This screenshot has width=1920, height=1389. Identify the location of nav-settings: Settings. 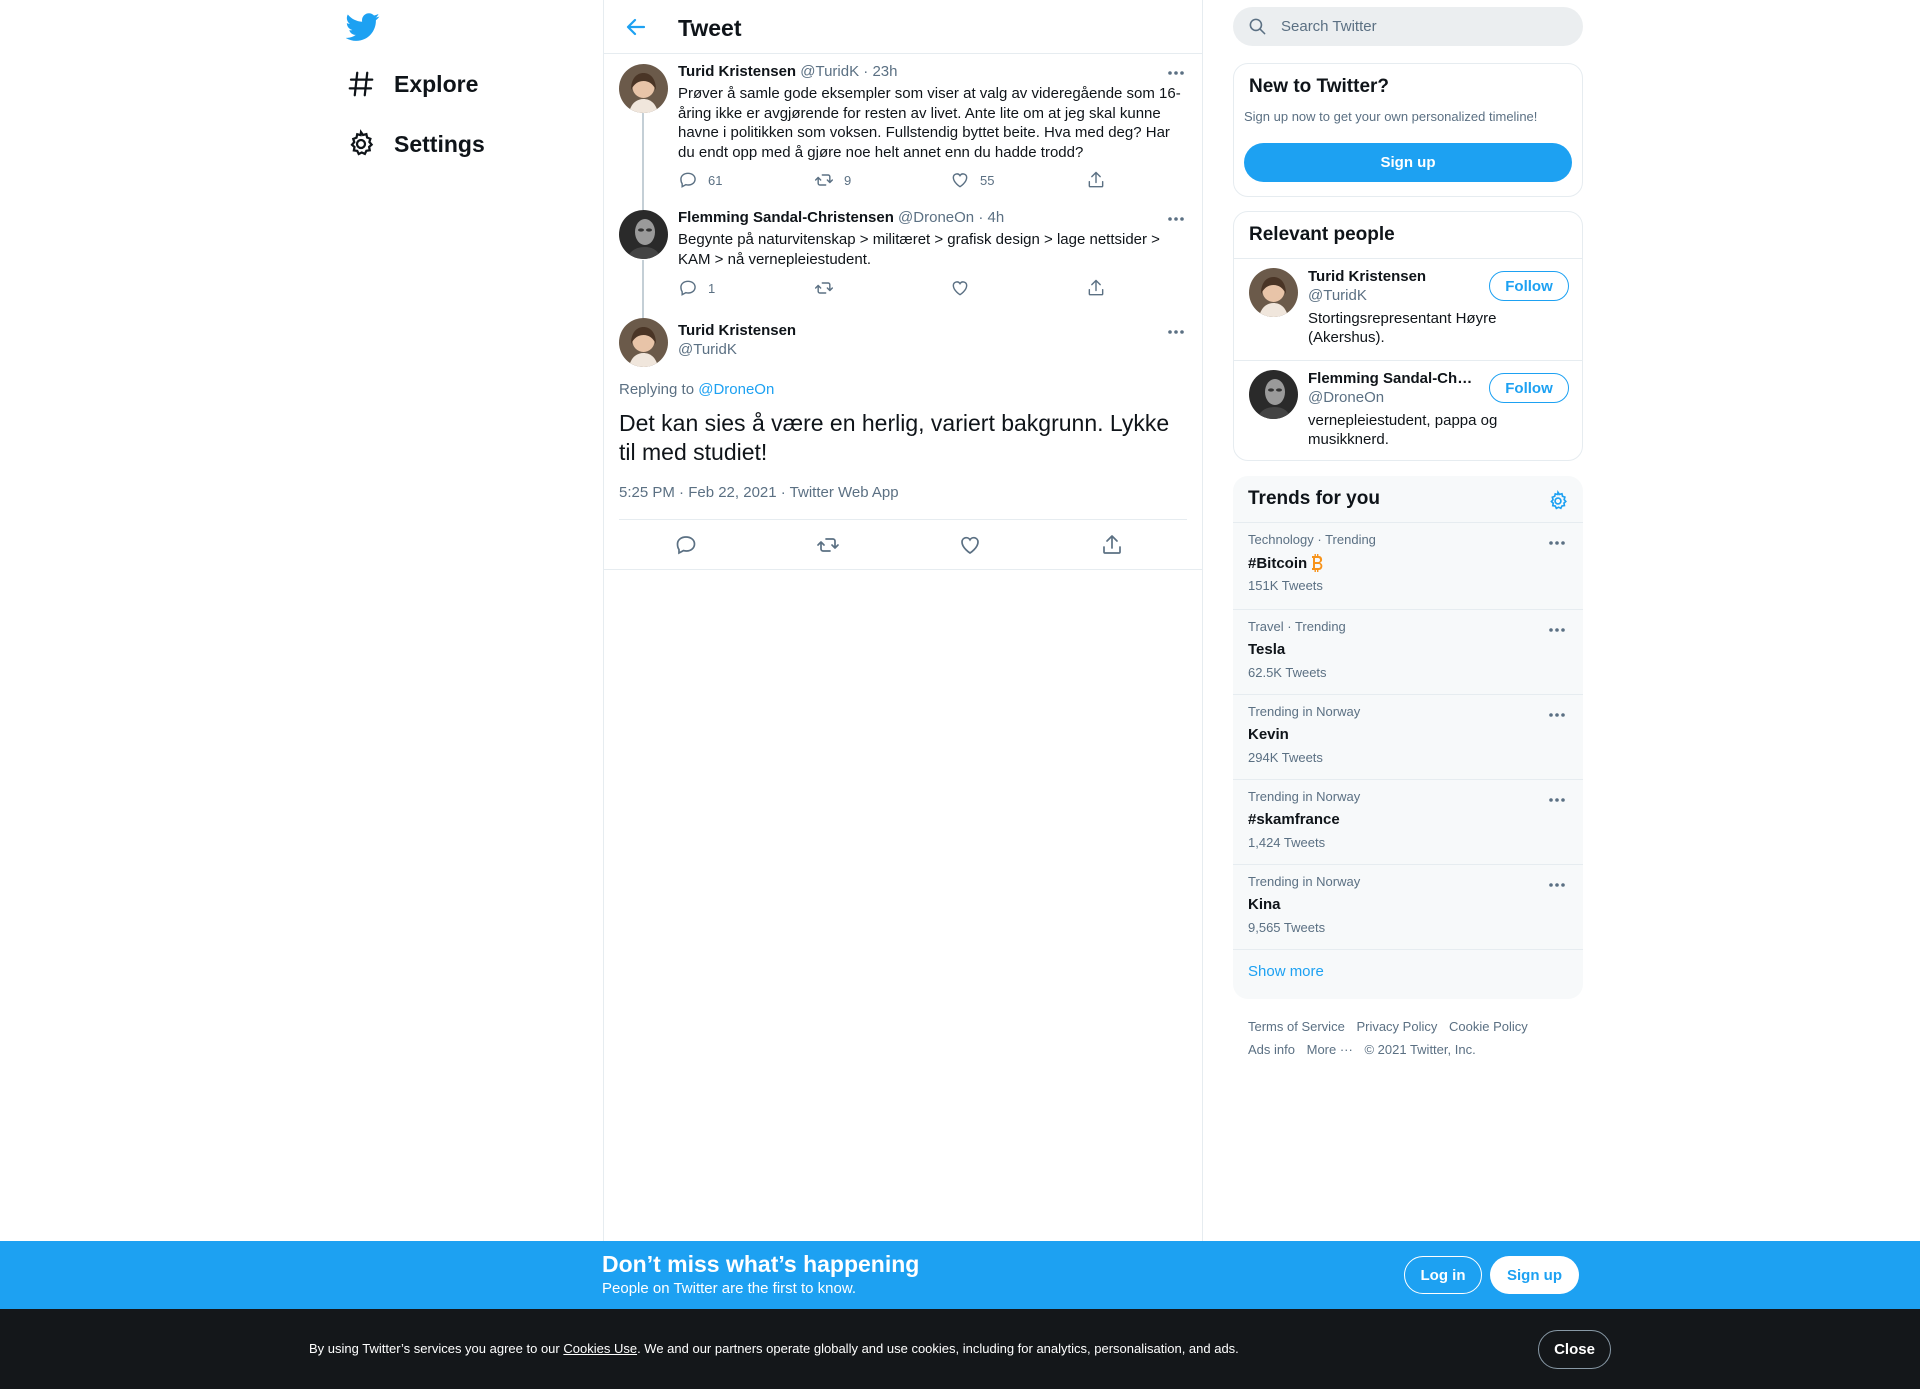
(415, 144).